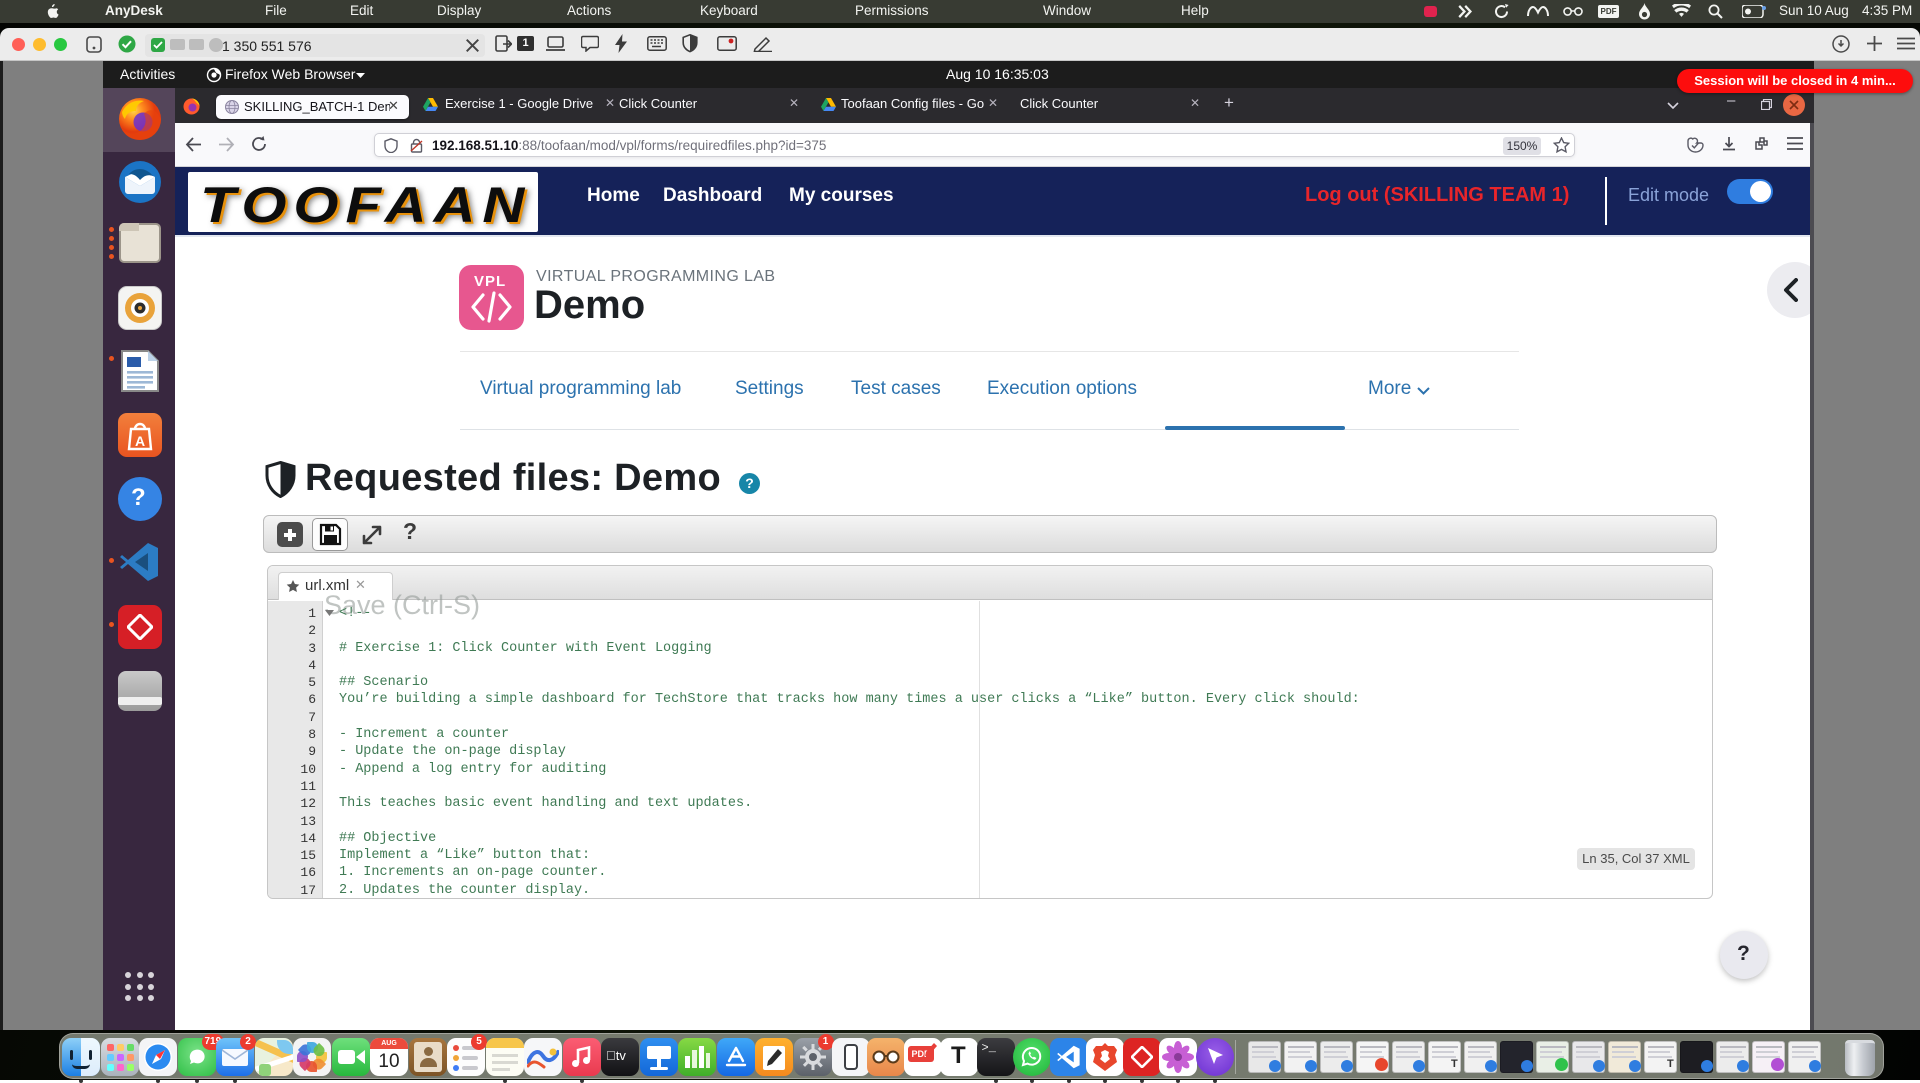  I want to click on svg-text: A, so click(140, 441).